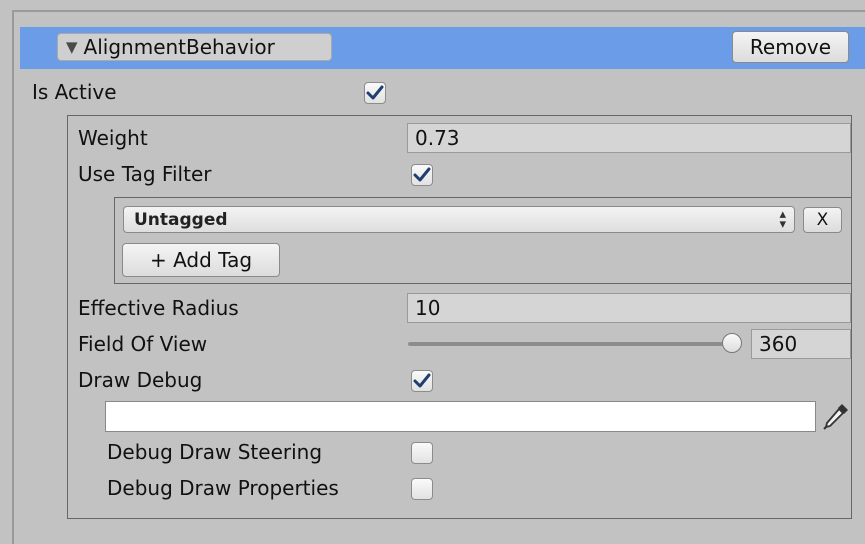  What do you see at coordinates (629, 138) in the screenshot?
I see `weight-field: 0.73` at bounding box center [629, 138].